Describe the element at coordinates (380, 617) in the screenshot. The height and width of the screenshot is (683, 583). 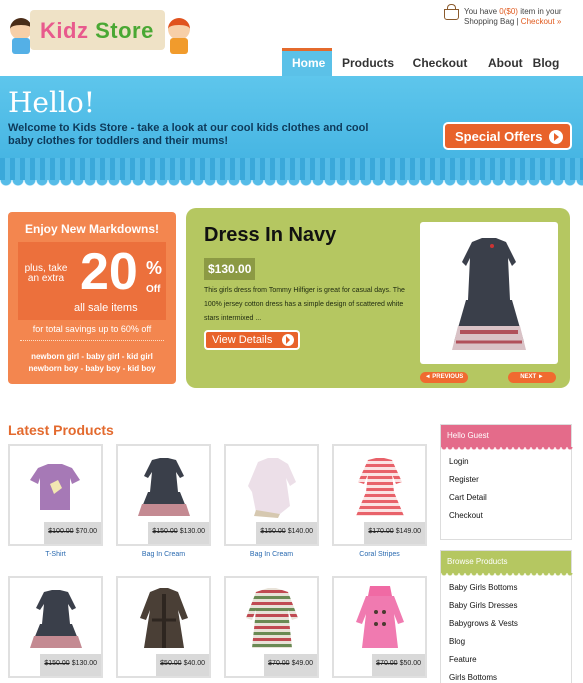
I see `pink-coat-image` at that location.